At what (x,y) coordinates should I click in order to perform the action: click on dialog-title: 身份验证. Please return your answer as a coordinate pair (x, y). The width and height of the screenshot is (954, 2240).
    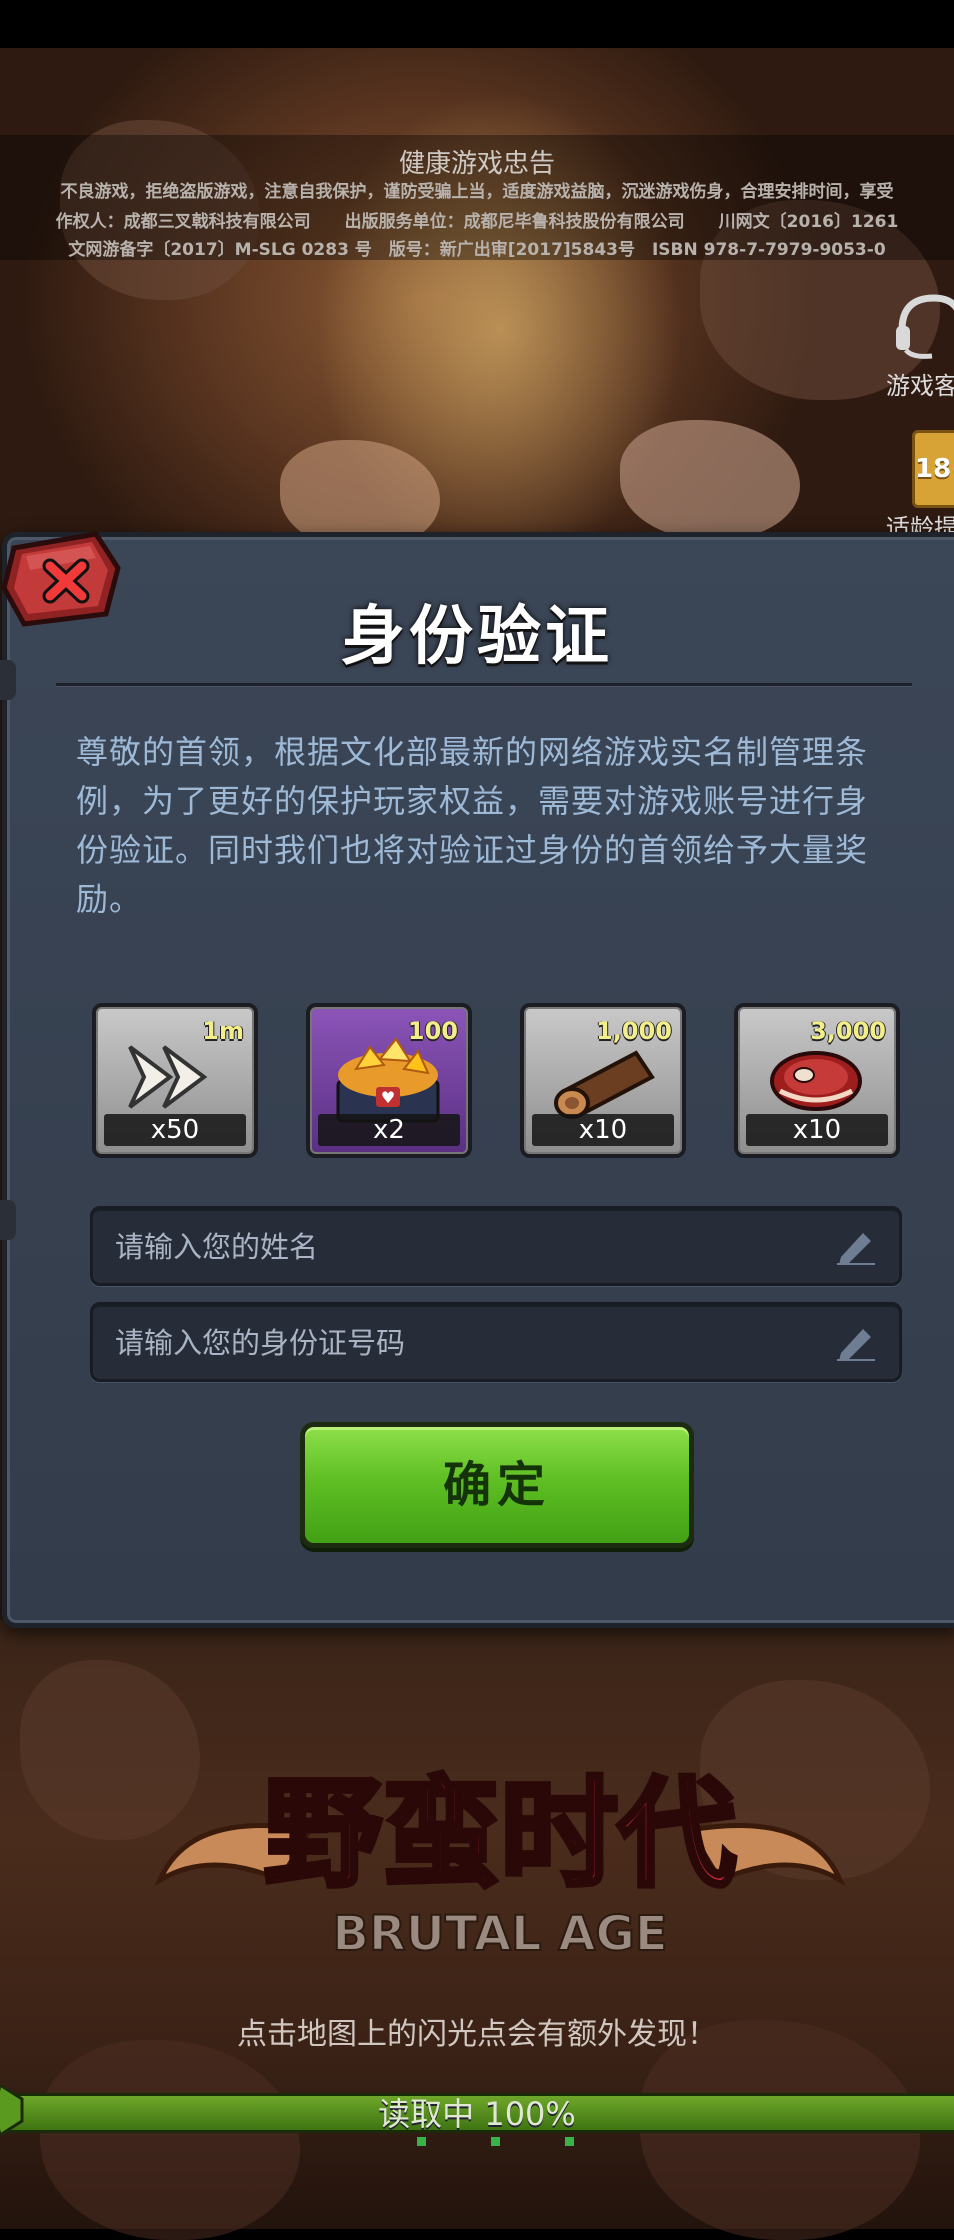
    Looking at the image, I should click on (477, 637).